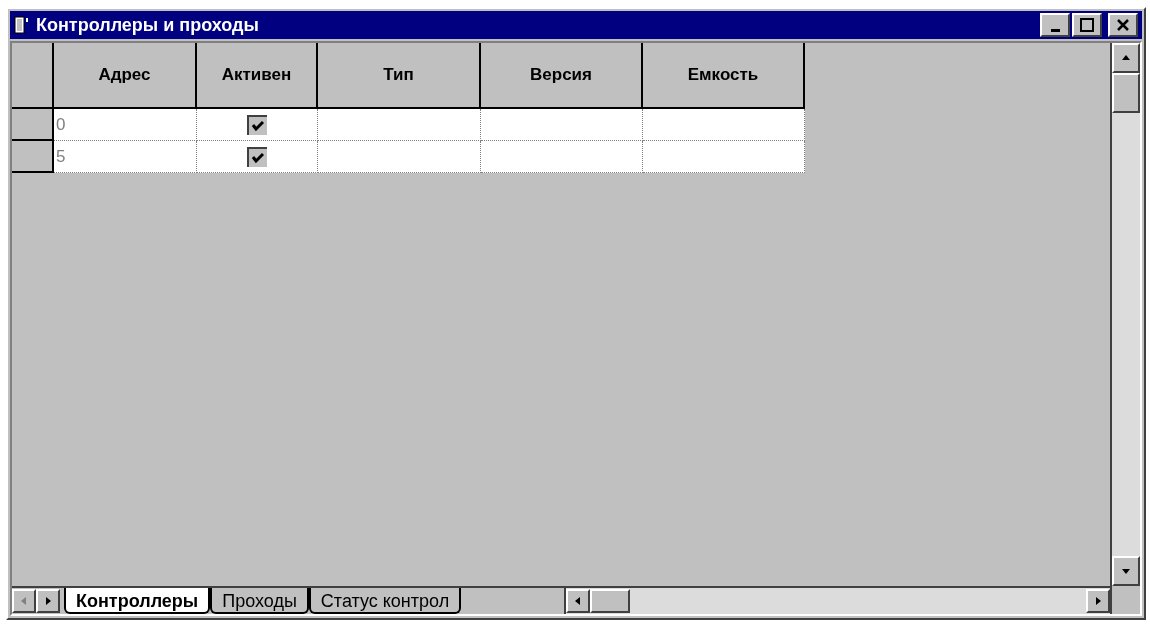 This screenshot has height=628, width=1150. What do you see at coordinates (1055, 25) in the screenshot?
I see `minimize-button` at bounding box center [1055, 25].